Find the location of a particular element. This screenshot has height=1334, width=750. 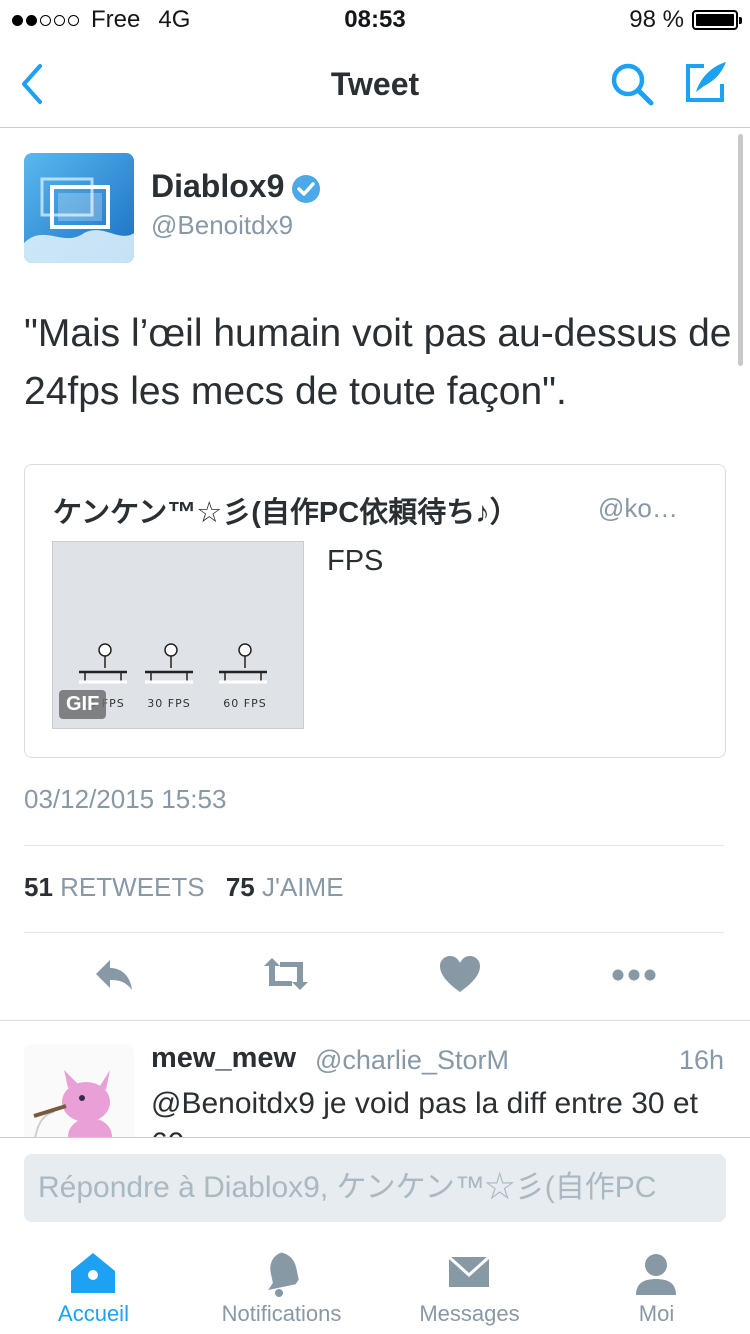

more-dots-icon is located at coordinates (634, 975).